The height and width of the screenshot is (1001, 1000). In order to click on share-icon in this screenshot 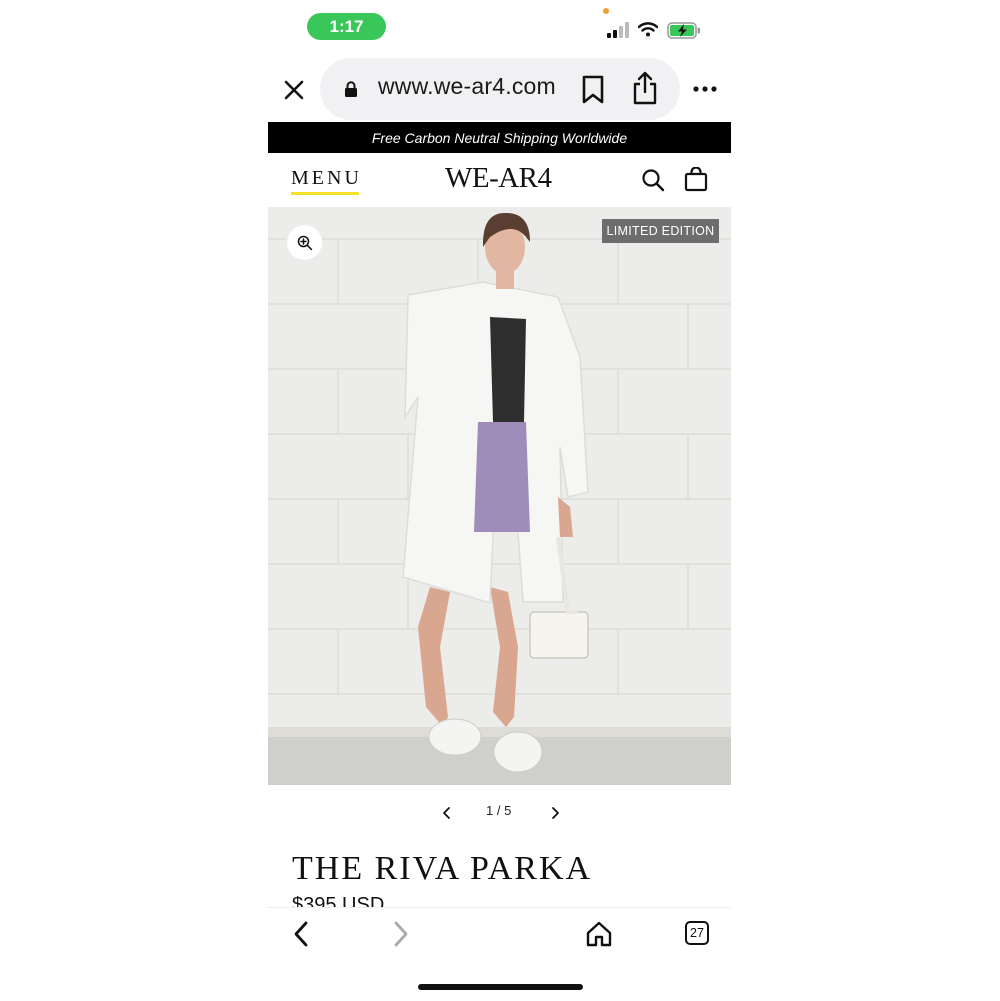, I will do `click(645, 88)`.